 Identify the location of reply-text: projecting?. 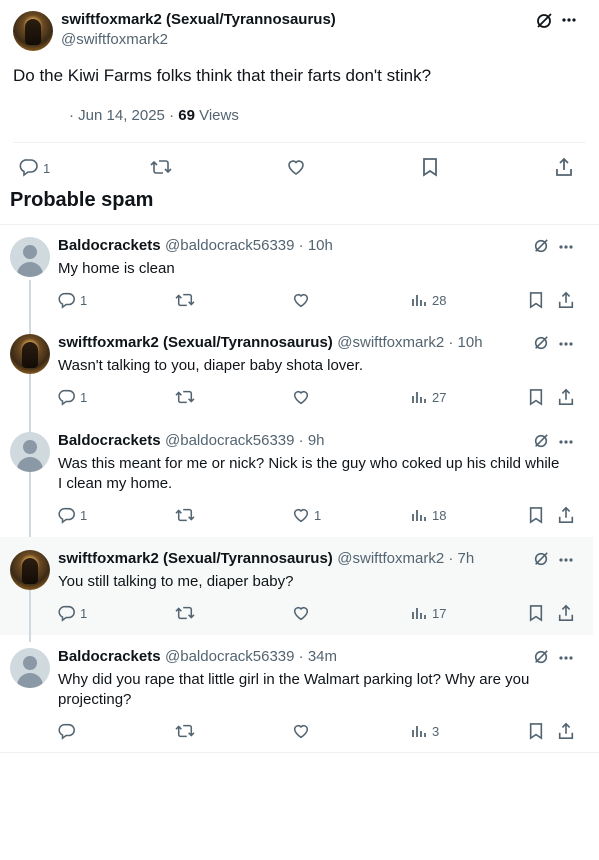
(95, 699).